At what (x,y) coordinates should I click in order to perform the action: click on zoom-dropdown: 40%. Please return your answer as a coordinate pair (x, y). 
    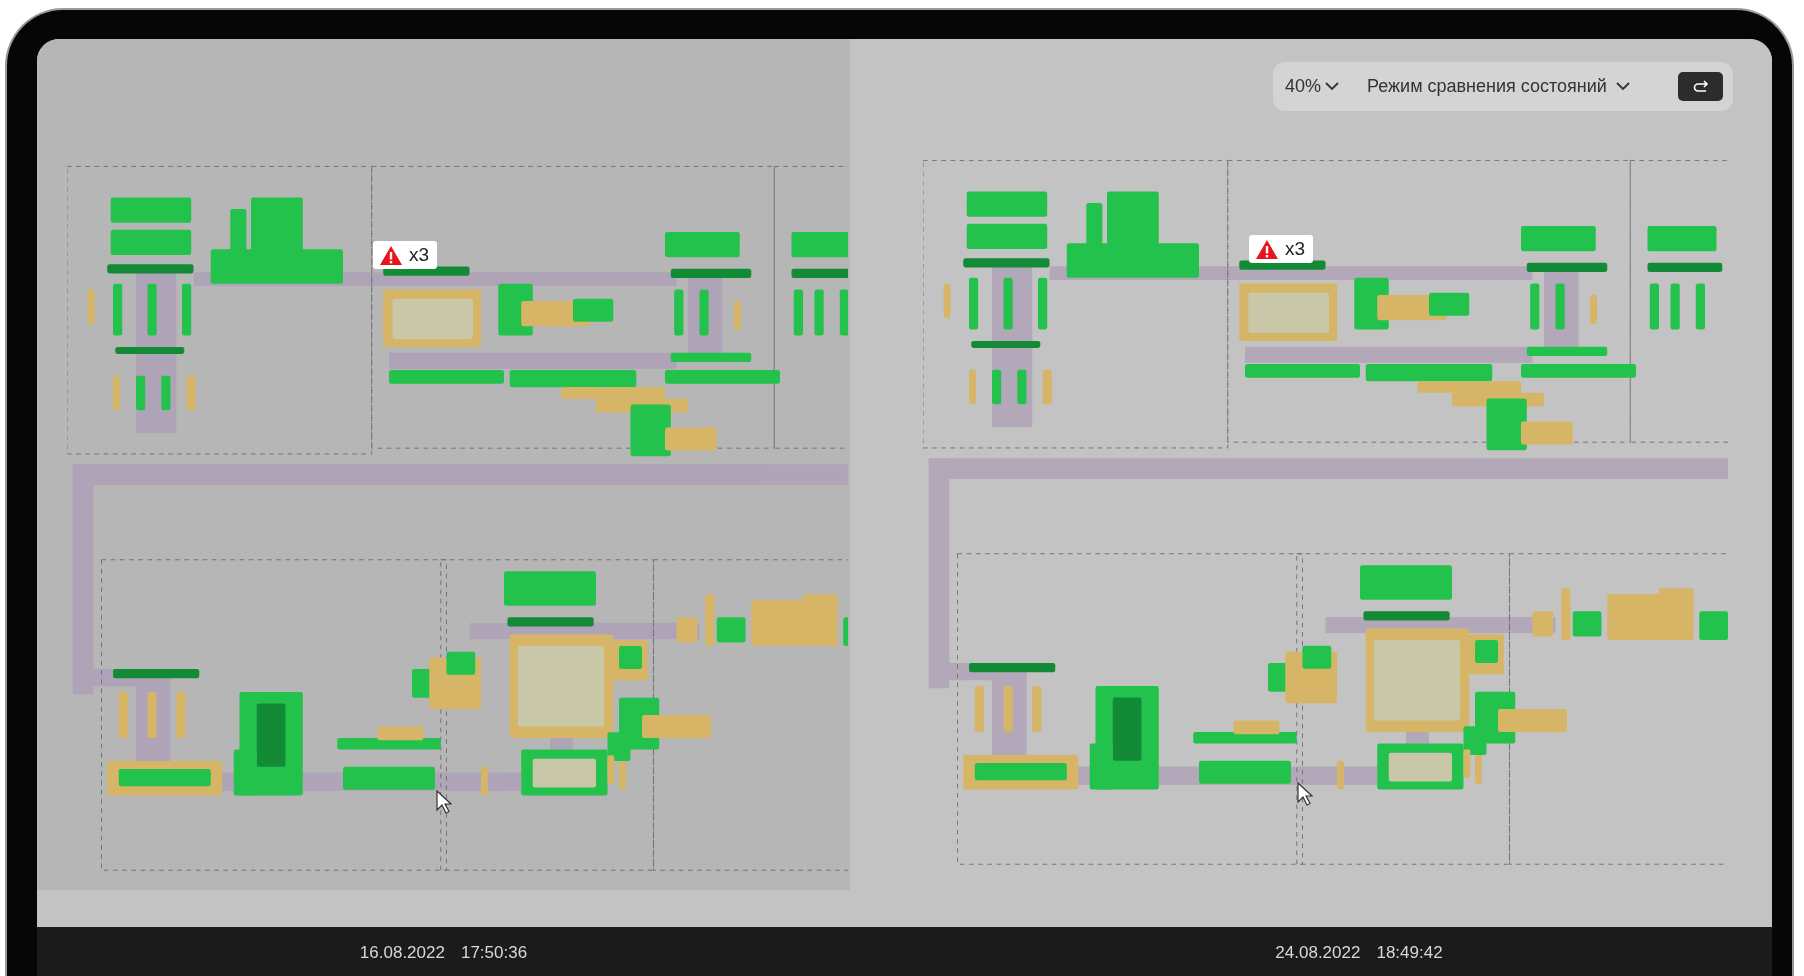
    Looking at the image, I should click on (1312, 86).